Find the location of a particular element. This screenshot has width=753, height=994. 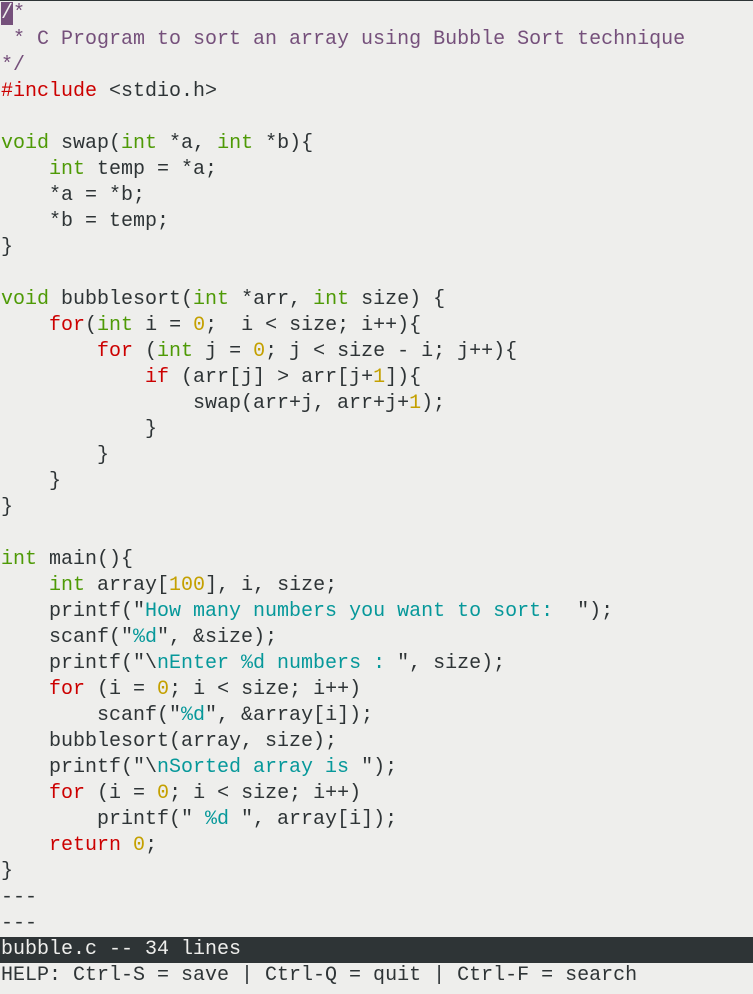

code-line: int array[100], i, size; is located at coordinates (376, 586).